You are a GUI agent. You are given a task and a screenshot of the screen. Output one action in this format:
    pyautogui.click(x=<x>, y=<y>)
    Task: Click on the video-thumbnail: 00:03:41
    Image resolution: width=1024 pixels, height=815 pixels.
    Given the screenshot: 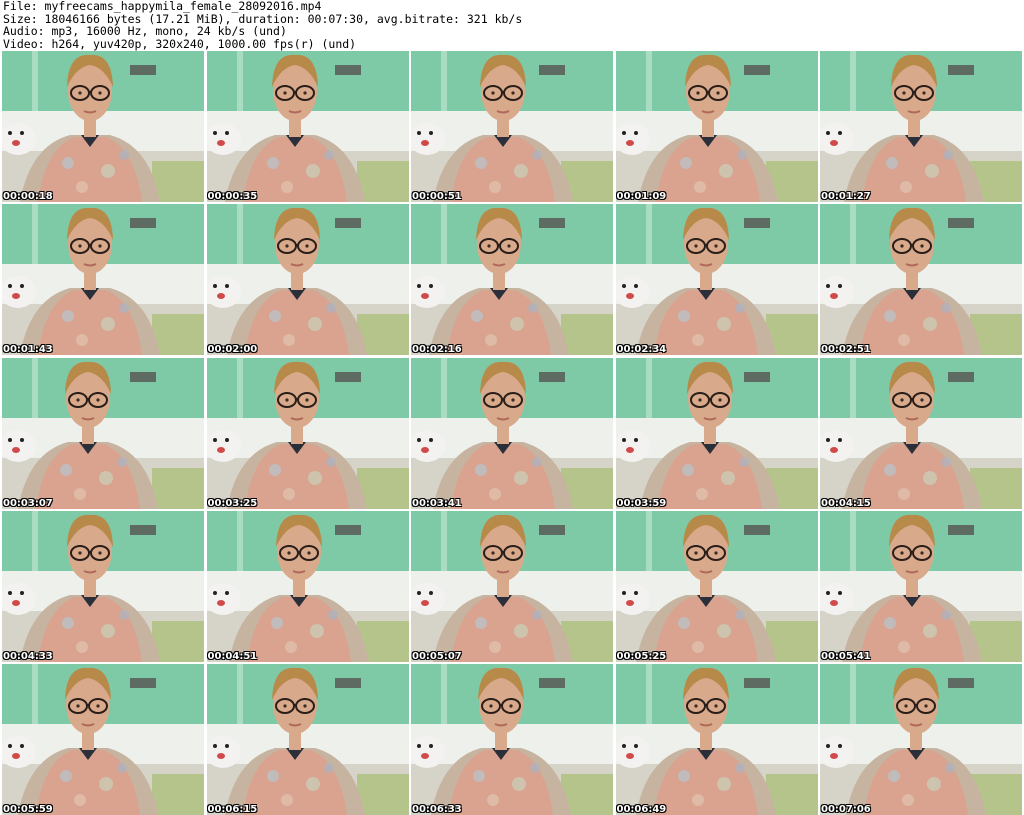 What is the action you would take?
    pyautogui.click(x=512, y=433)
    